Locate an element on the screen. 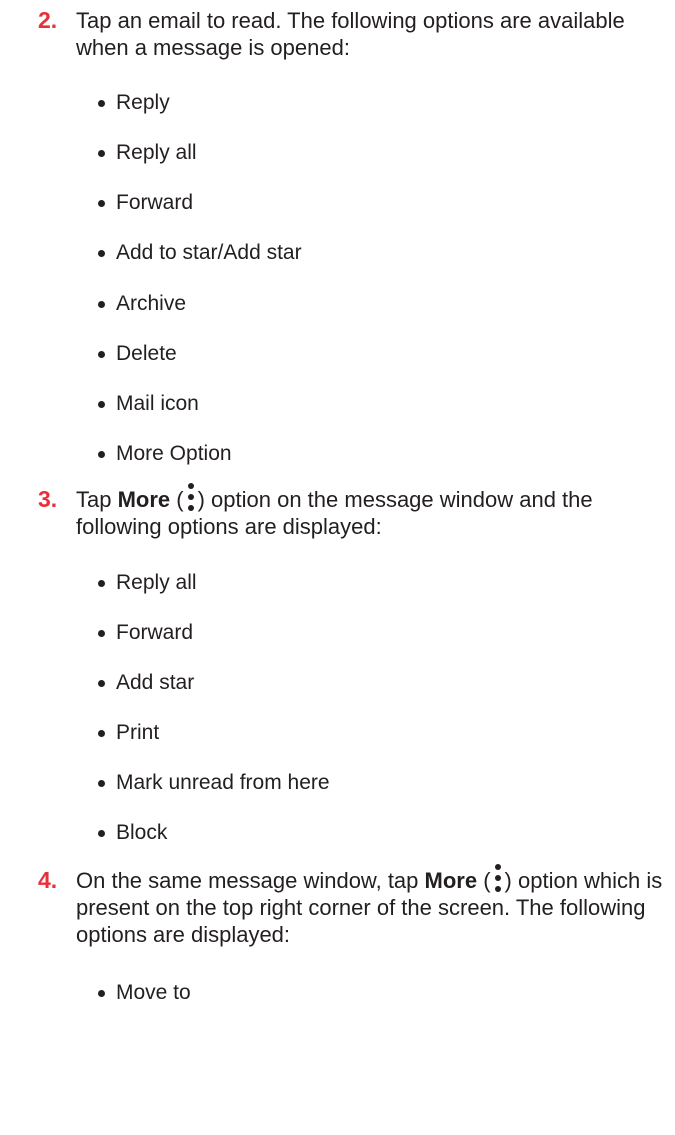 The image size is (675, 1135). step-number: 3. is located at coordinates (48, 499).